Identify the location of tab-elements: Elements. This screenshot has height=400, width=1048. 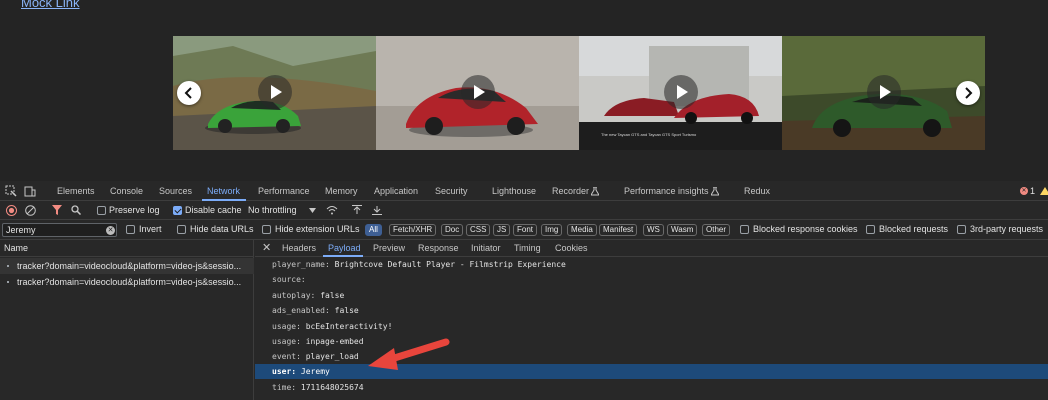
(76, 191).